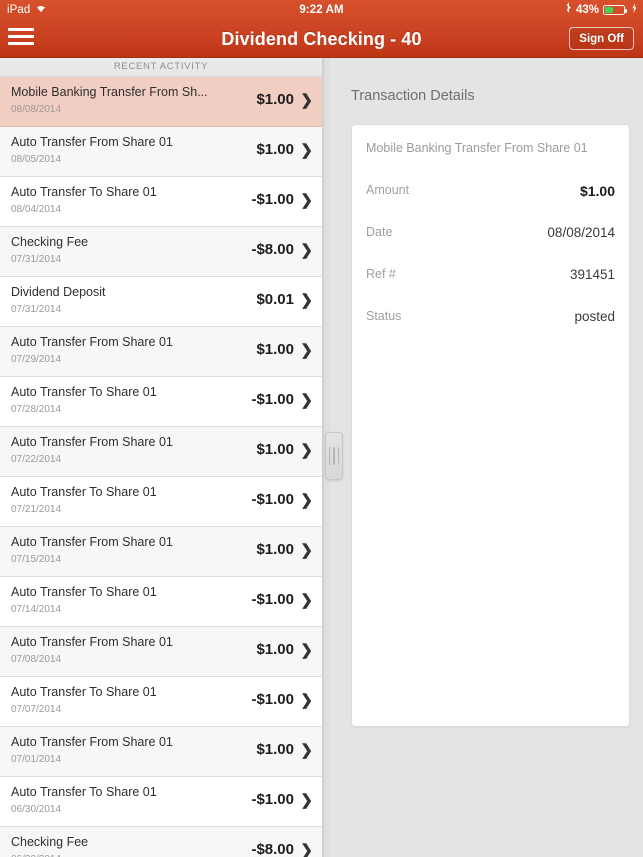 The height and width of the screenshot is (857, 643). I want to click on transaction-date: 07/29/2014, so click(36, 359).